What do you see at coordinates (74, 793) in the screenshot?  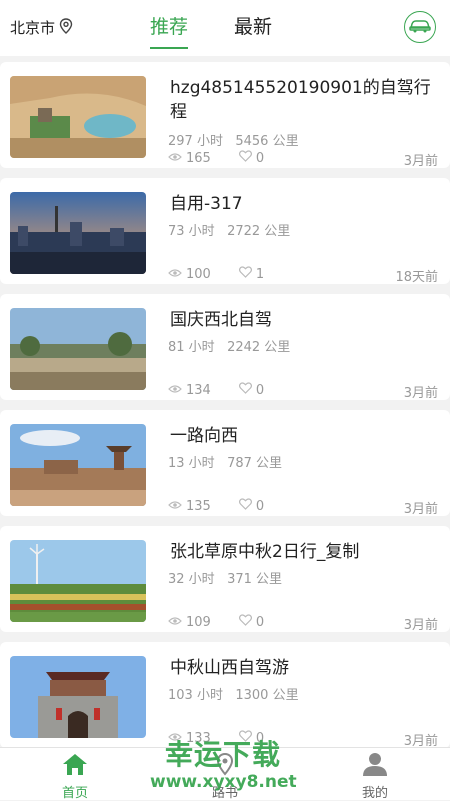 I see `nav-home-label: 首页` at bounding box center [74, 793].